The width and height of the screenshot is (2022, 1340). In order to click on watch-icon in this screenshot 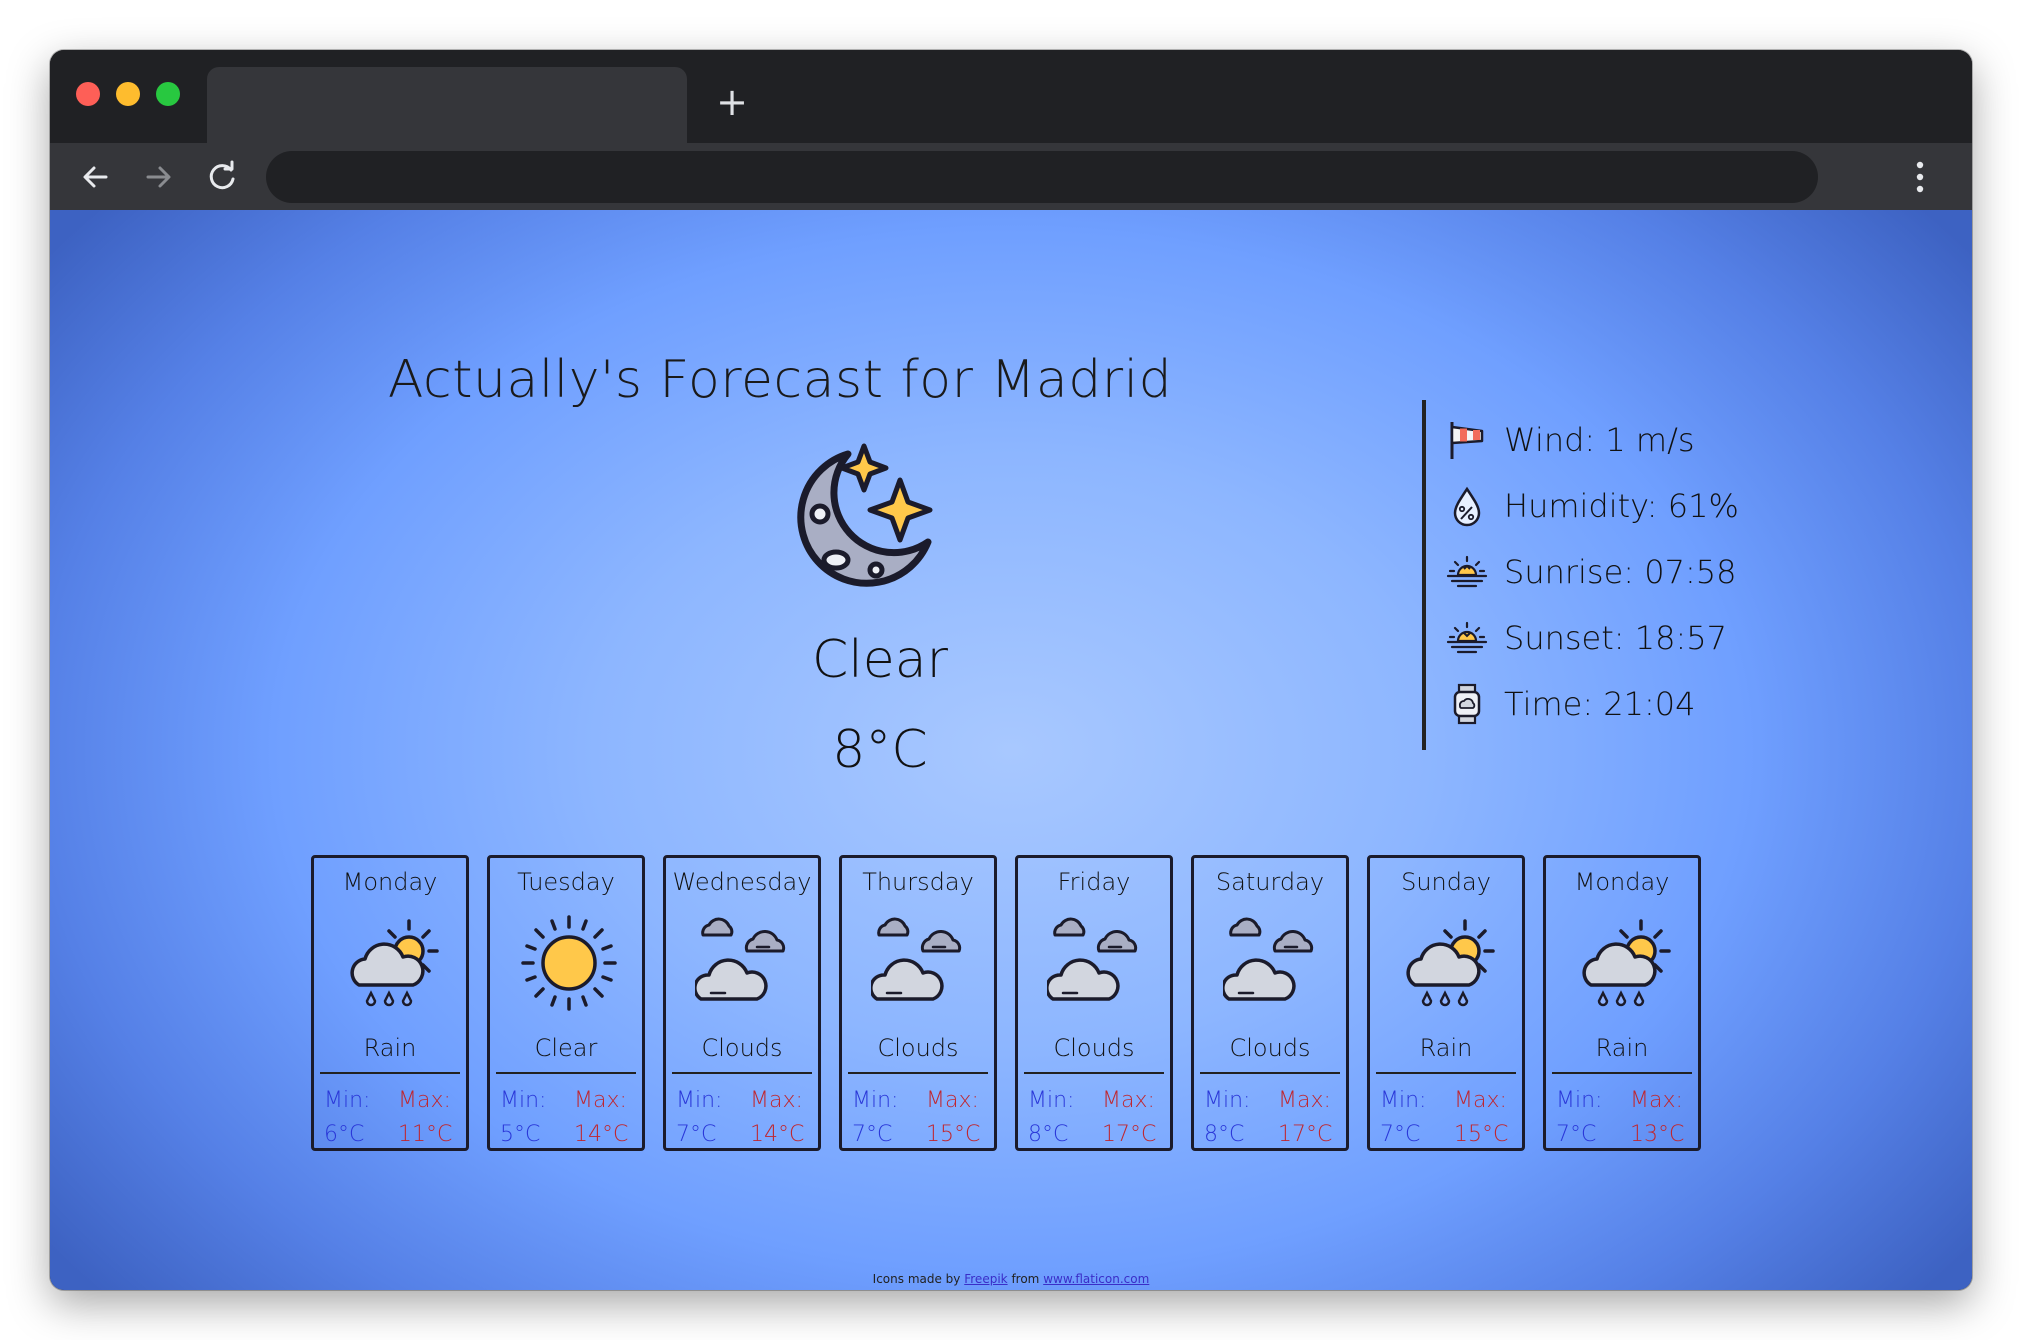, I will do `click(1467, 704)`.